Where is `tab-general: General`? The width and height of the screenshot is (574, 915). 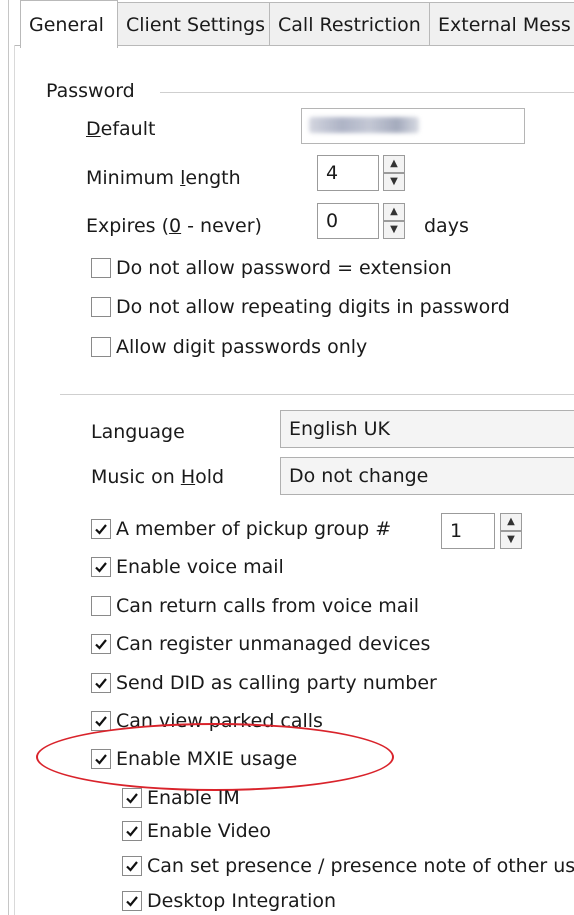
tab-general: General is located at coordinates (69, 24).